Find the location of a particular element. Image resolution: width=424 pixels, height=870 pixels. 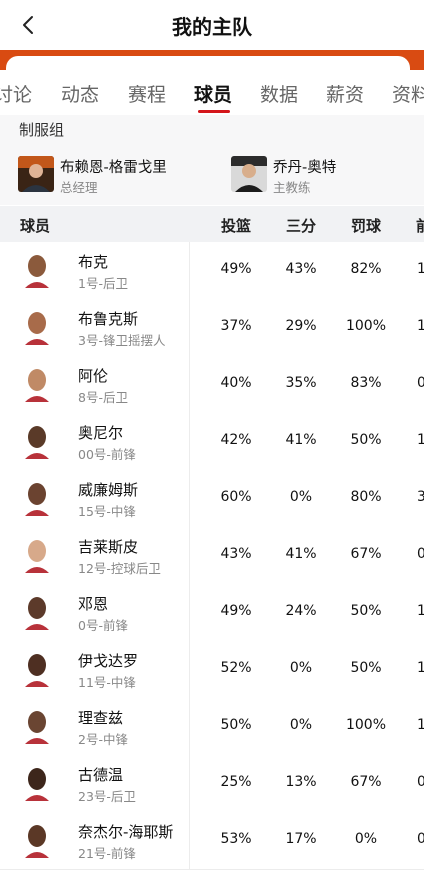

stat-3p-pct: 13% is located at coordinates (301, 782).